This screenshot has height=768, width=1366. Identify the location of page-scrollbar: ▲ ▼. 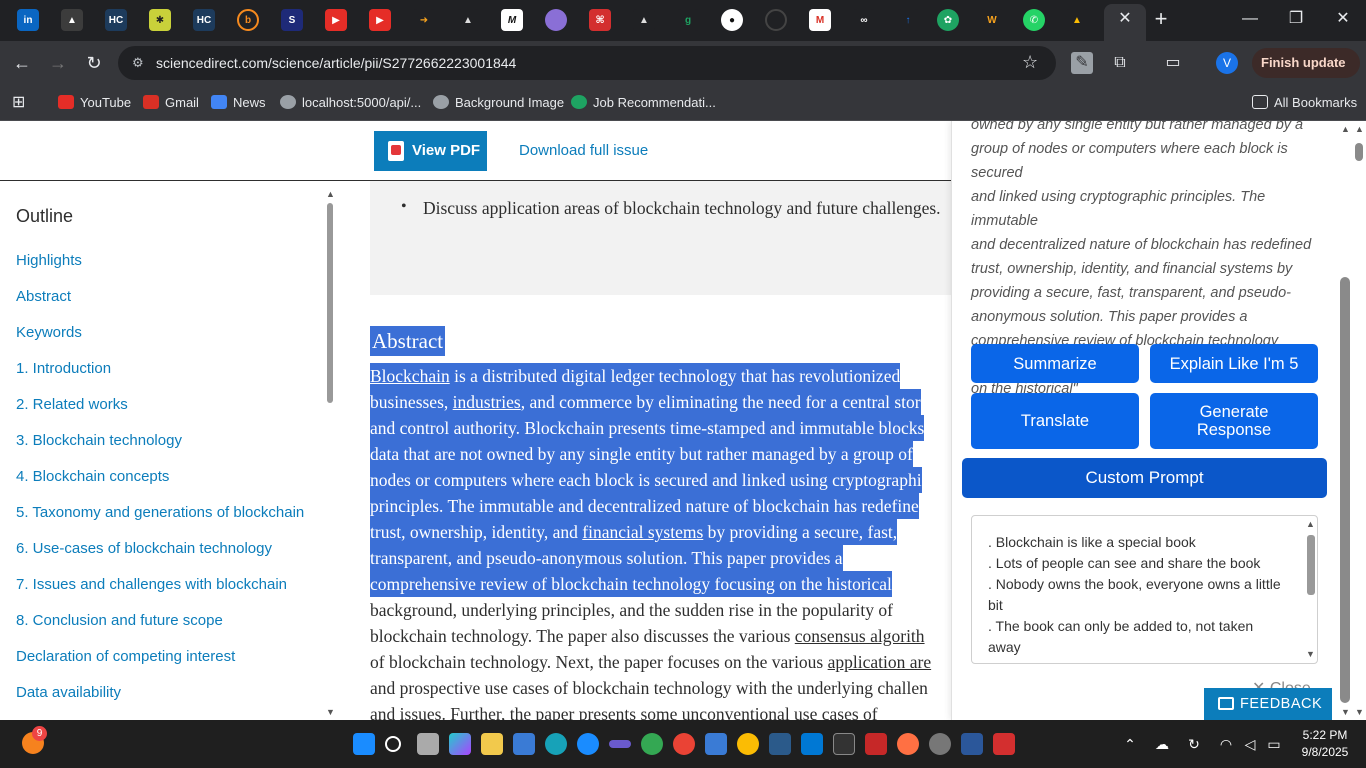
(1359, 420).